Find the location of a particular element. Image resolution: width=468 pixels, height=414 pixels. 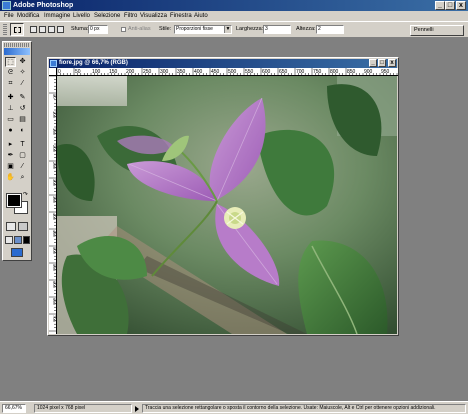

horizontal-ruler-label: 300 is located at coordinates (164, 72).